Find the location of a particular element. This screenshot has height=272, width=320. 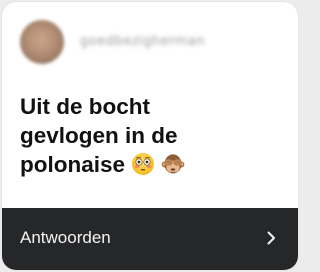

see-no-evil-monkey-emoji is located at coordinates (173, 164).